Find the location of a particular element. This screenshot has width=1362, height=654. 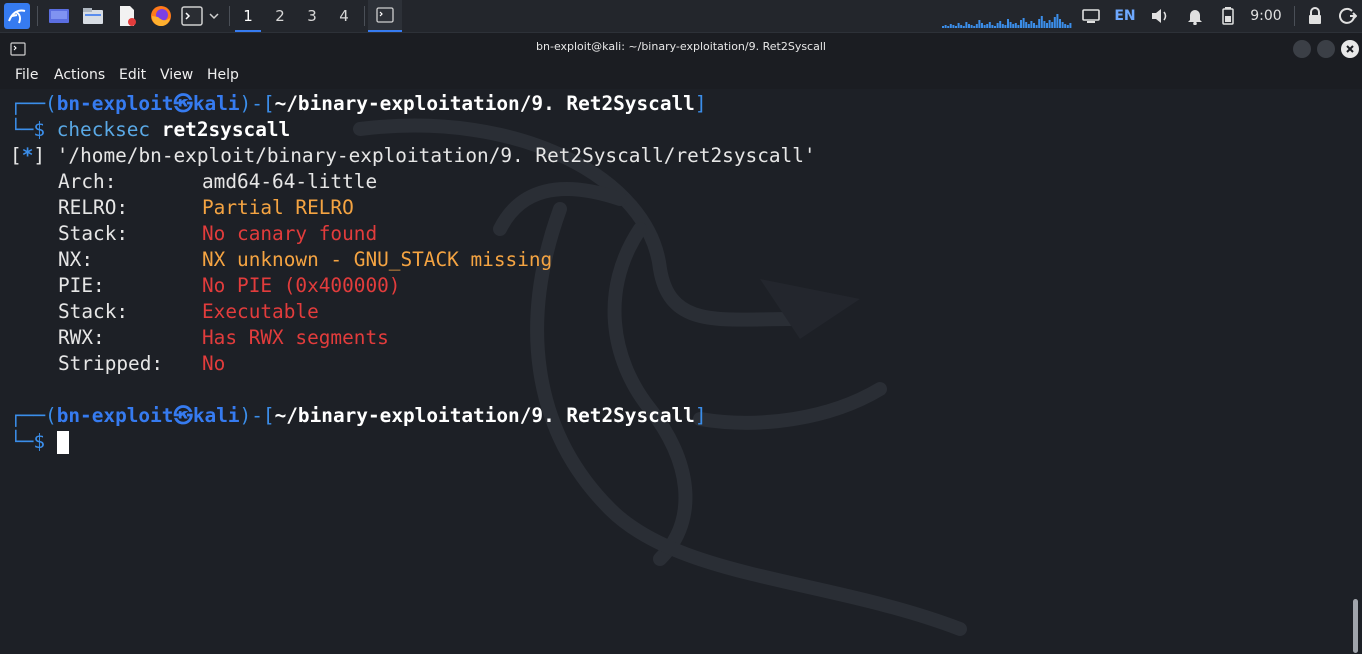

terminal-window-icon is located at coordinates (385, 16).